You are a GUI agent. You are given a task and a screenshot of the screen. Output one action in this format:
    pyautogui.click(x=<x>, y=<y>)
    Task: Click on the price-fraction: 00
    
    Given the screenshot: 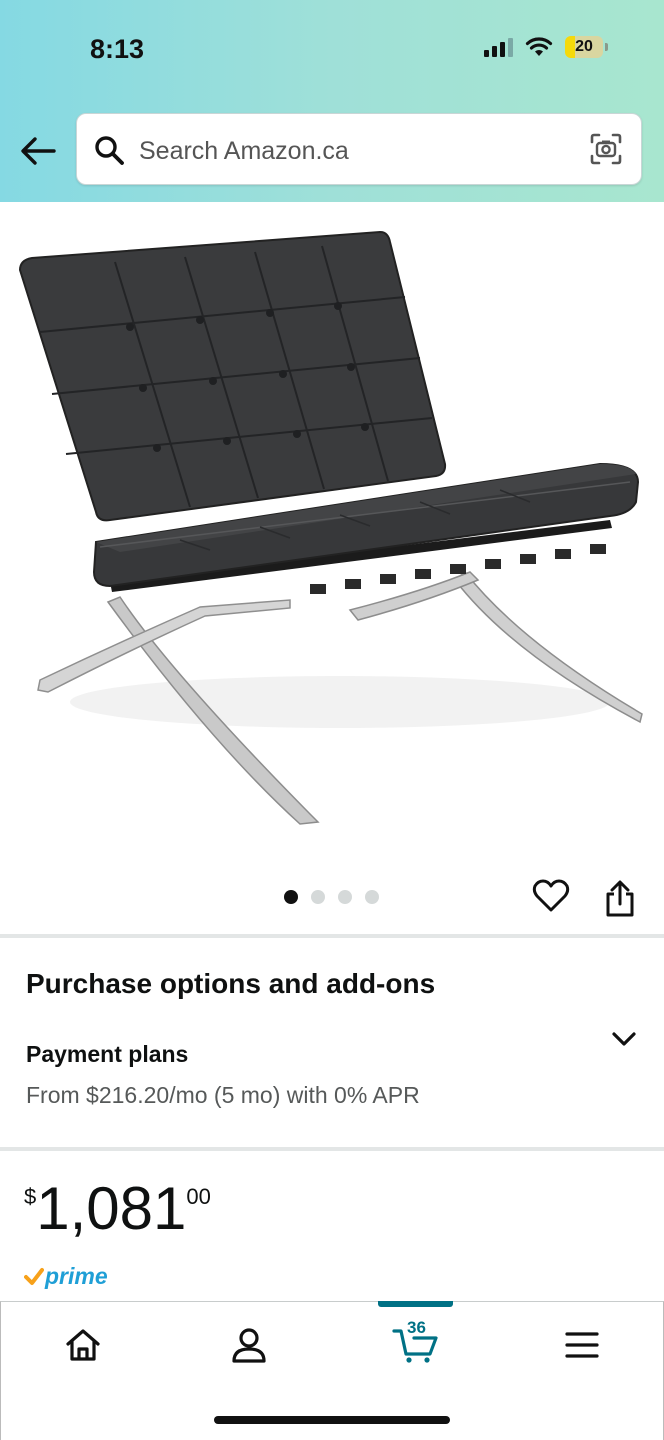 What is the action you would take?
    pyautogui.click(x=198, y=1196)
    